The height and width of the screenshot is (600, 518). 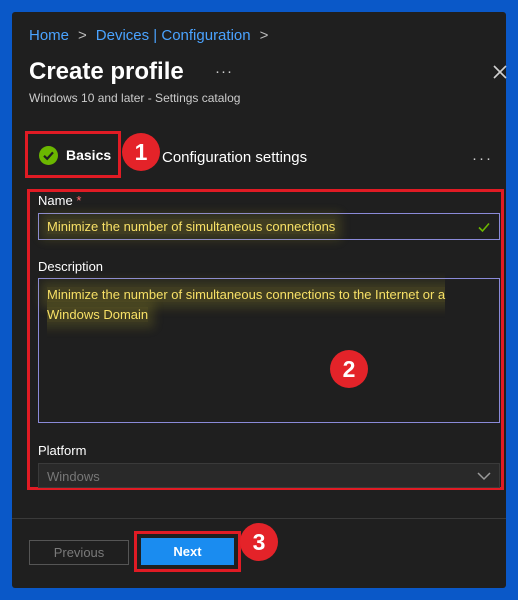 What do you see at coordinates (349, 369) in the screenshot?
I see `annotation-badge-2: 2` at bounding box center [349, 369].